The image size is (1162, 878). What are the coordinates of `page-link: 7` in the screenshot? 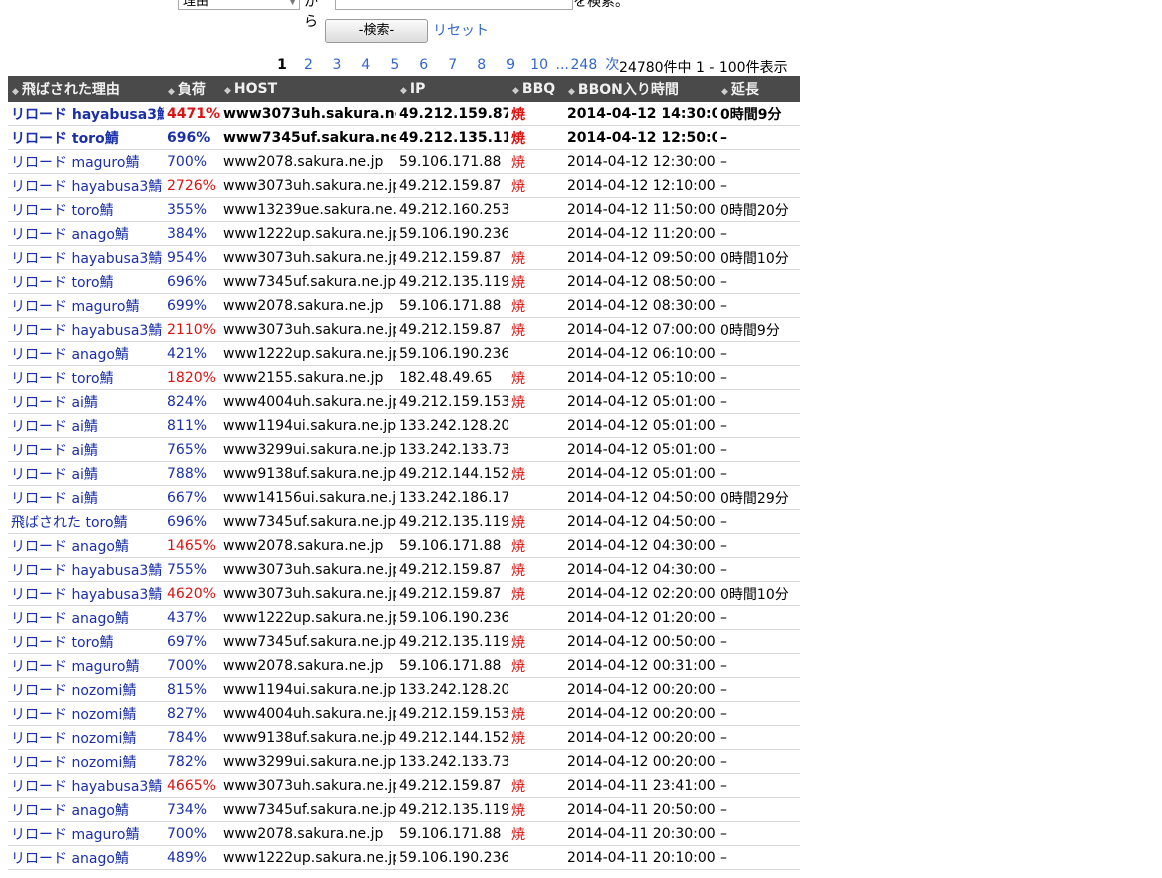 It's located at (453, 65).